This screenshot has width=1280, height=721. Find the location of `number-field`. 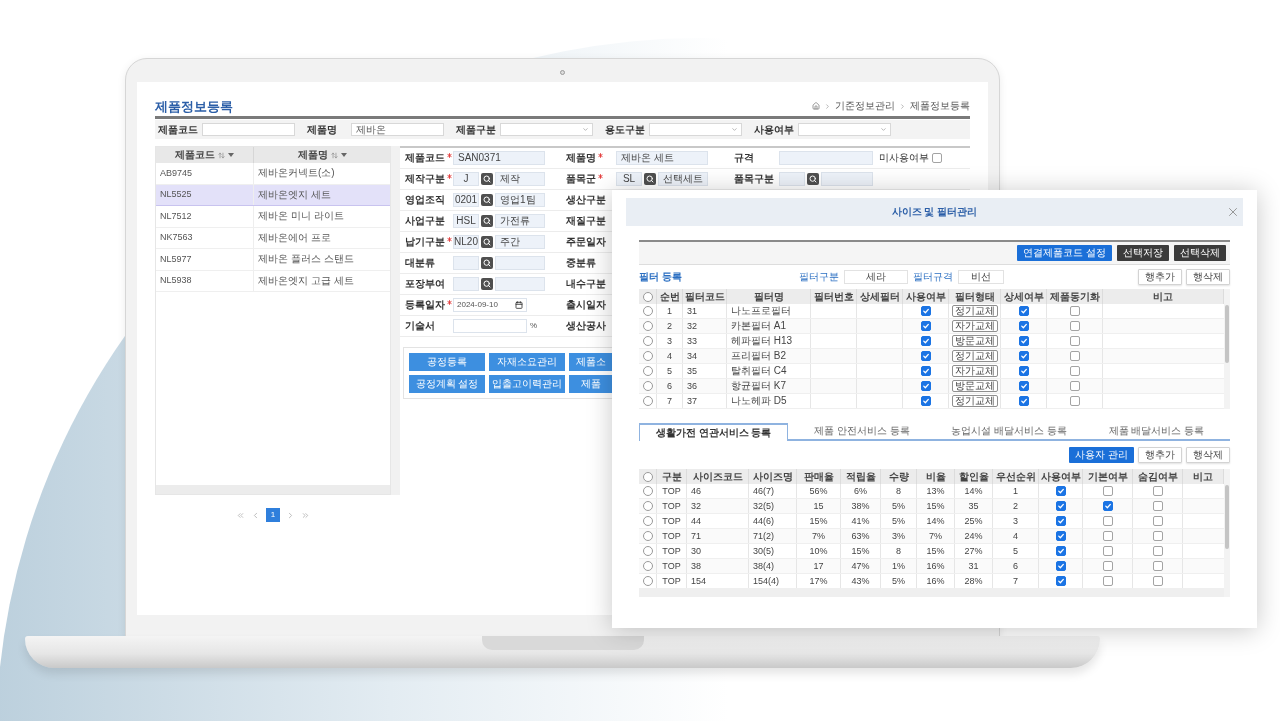

number-field is located at coordinates (490, 326).